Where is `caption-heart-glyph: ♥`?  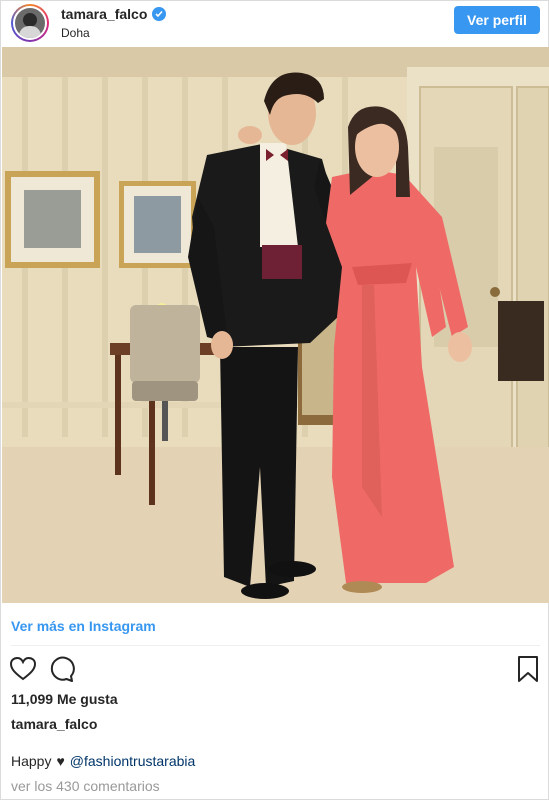
caption-heart-glyph: ♥ is located at coordinates (60, 761).